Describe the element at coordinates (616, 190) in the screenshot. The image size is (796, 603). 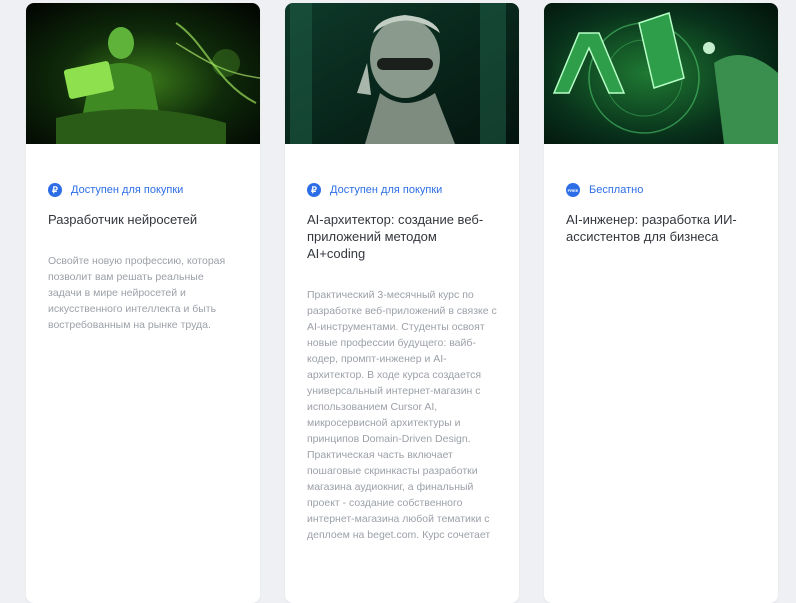
I see `badge-label: Бесплатно` at that location.